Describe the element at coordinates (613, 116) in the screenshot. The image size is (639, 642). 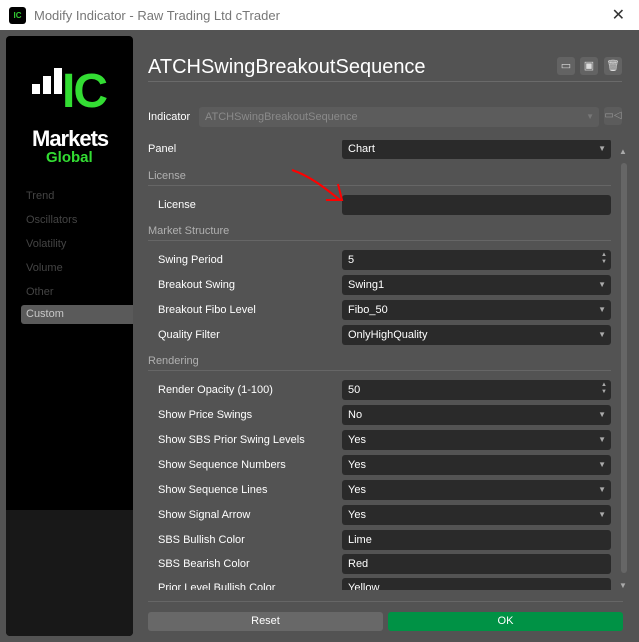
I see `video-camera-icon: ▭◁` at that location.